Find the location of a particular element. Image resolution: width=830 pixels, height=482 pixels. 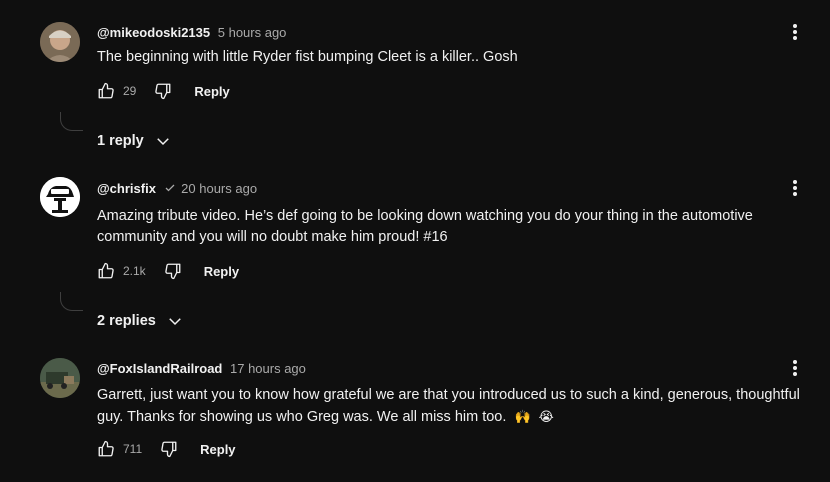

comment-time: 20 hours ago is located at coordinates (219, 188).